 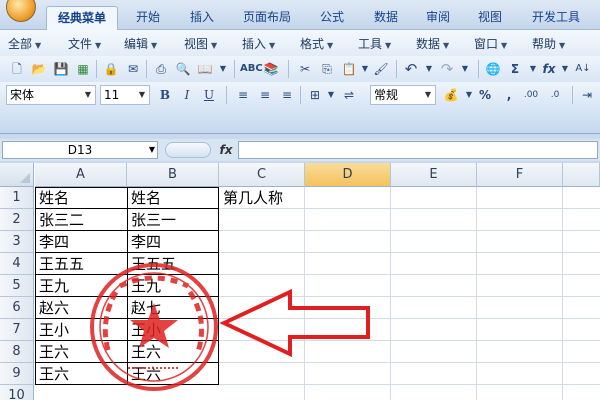 I want to click on permission-icon: 🔒, so click(x=111, y=69).